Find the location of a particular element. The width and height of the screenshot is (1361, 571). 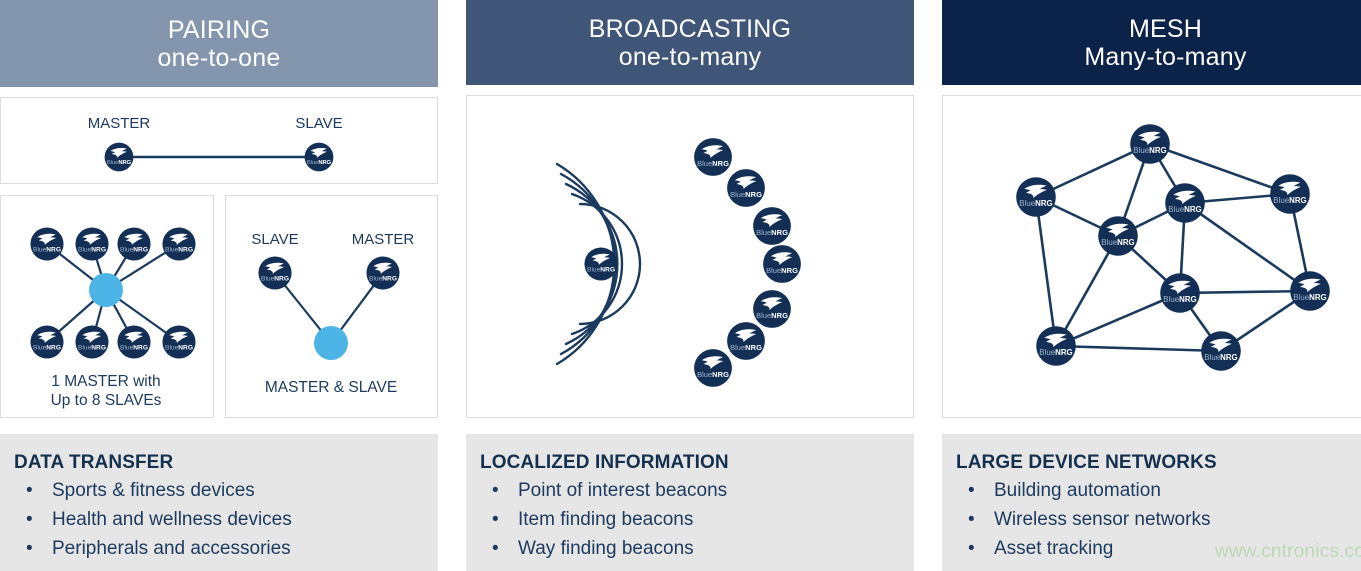

master-label: MASTER is located at coordinates (119, 123).